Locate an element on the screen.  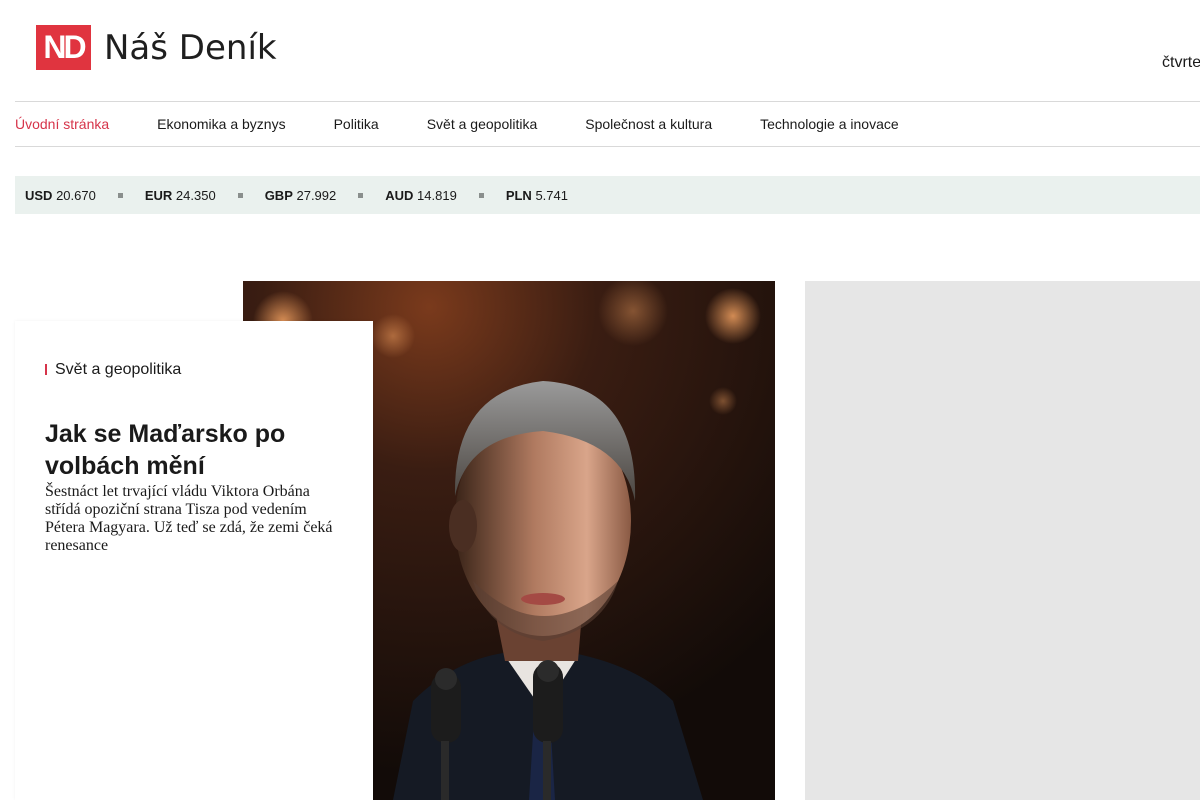
nav-item-home: Úvodní stránka is located at coordinates (62, 124).